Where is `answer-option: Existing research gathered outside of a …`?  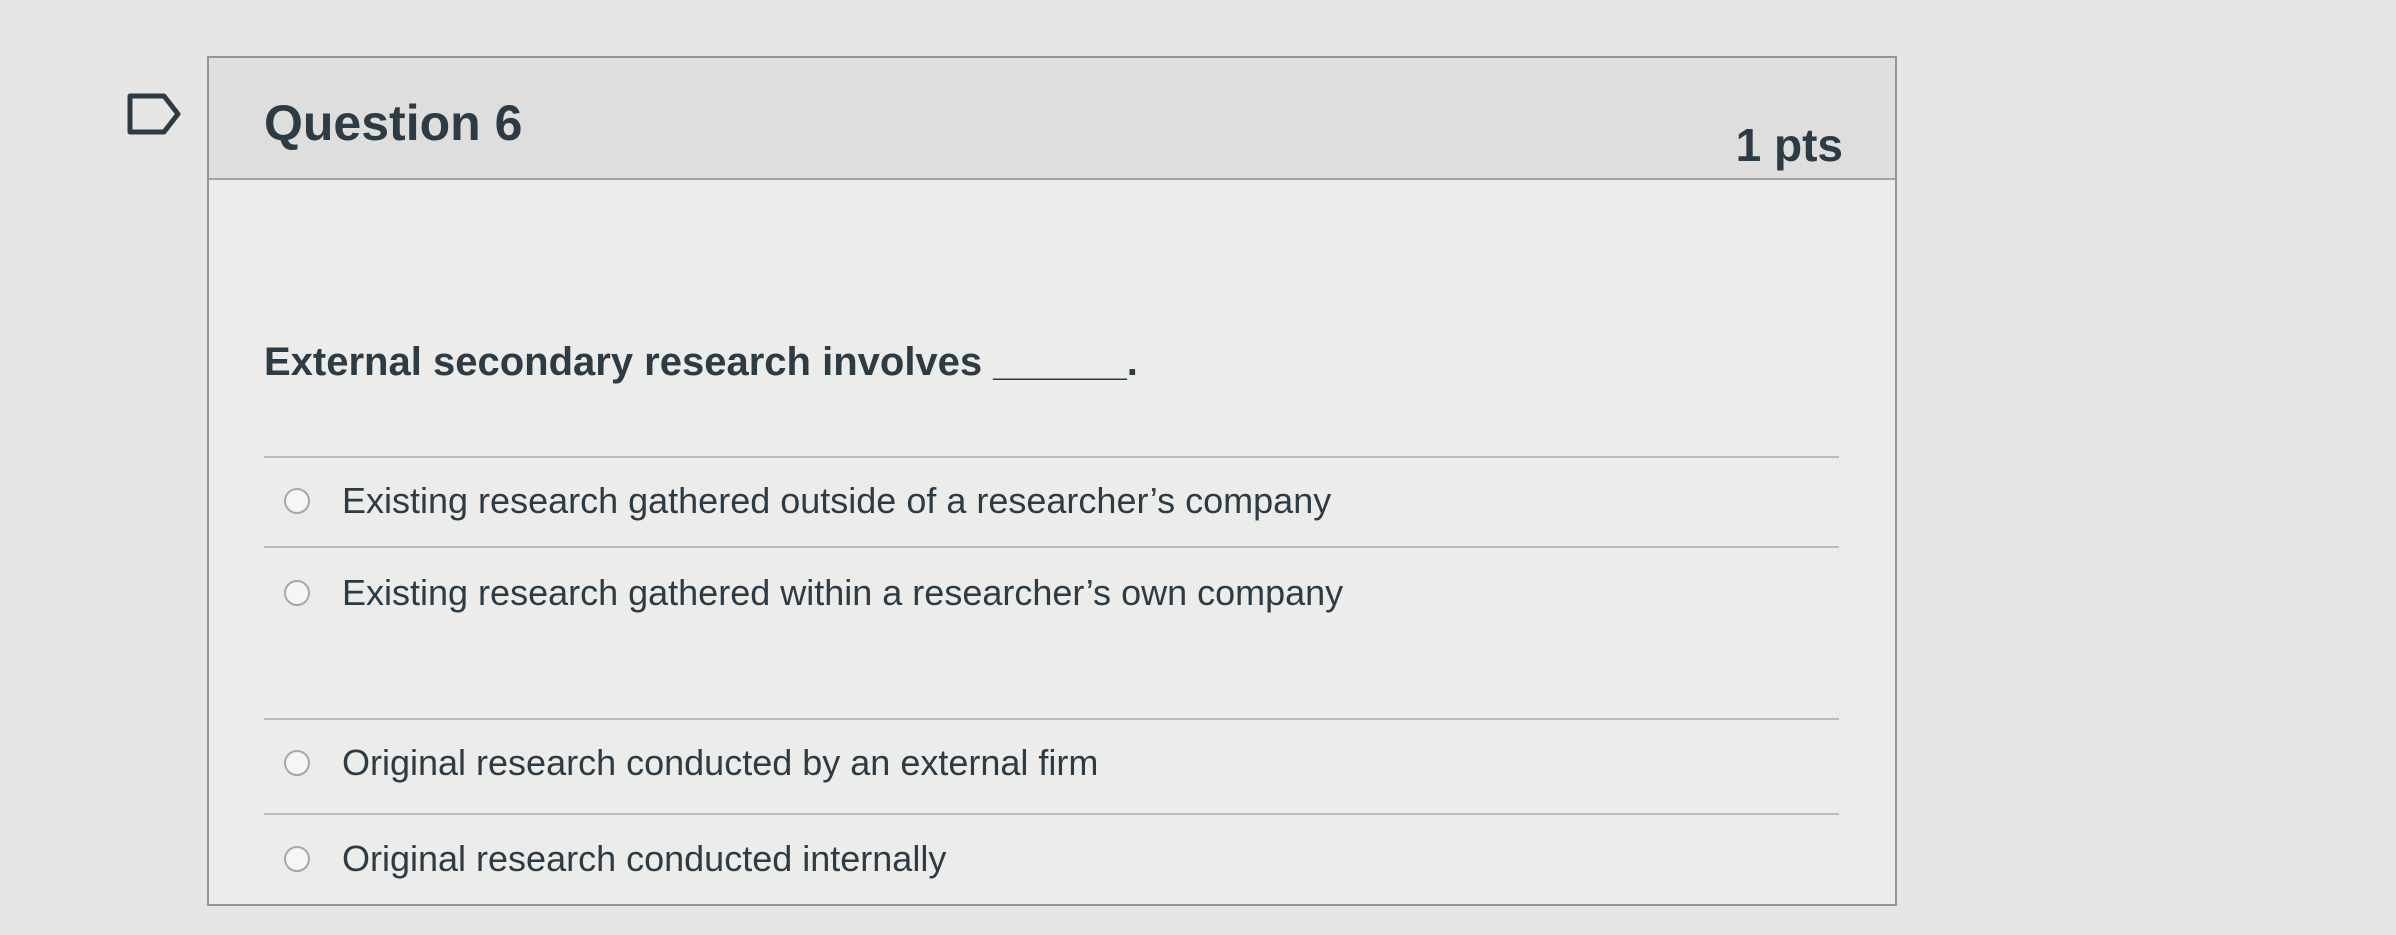 answer-option: Existing research gathered outside of a … is located at coordinates (807, 501).